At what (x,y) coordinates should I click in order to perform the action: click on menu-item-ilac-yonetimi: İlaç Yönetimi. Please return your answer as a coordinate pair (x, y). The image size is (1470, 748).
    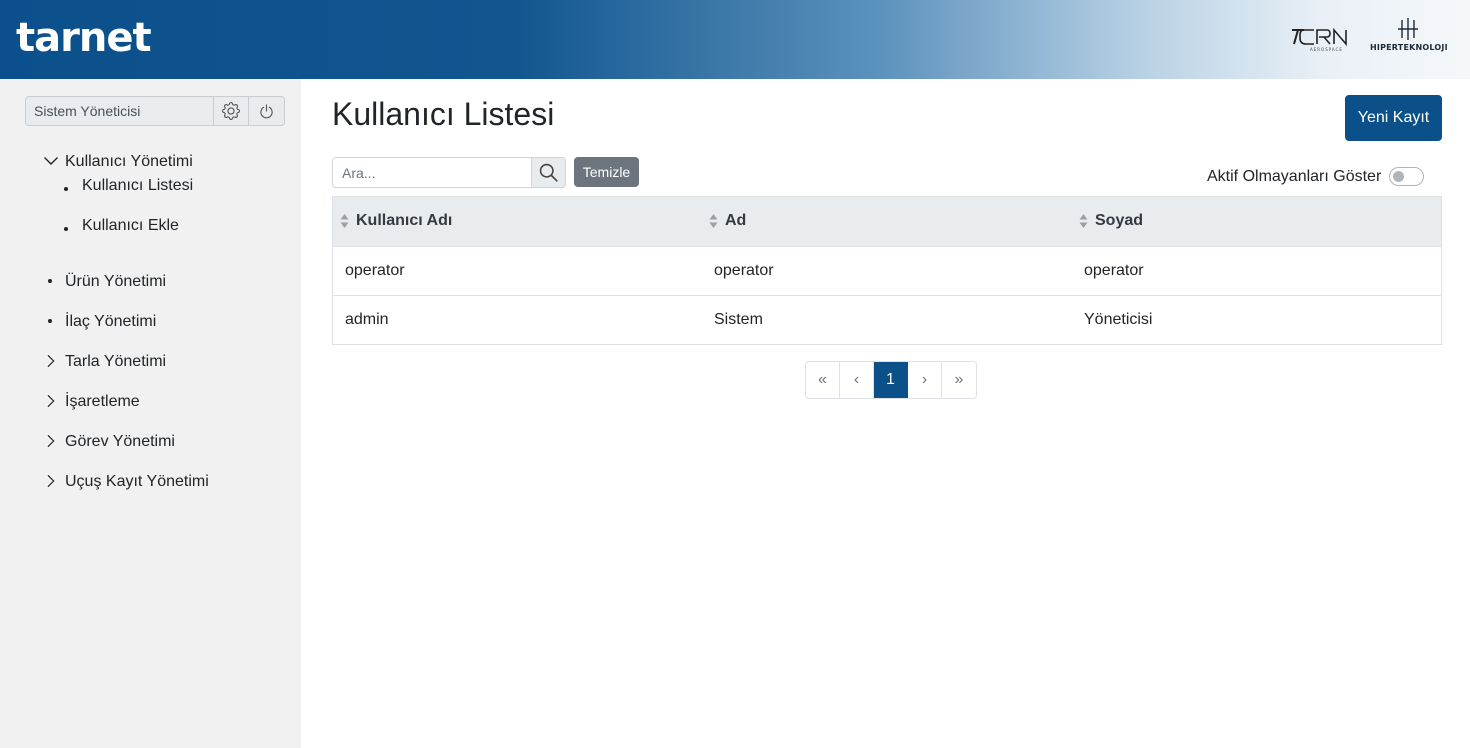
    Looking at the image, I should click on (150, 321).